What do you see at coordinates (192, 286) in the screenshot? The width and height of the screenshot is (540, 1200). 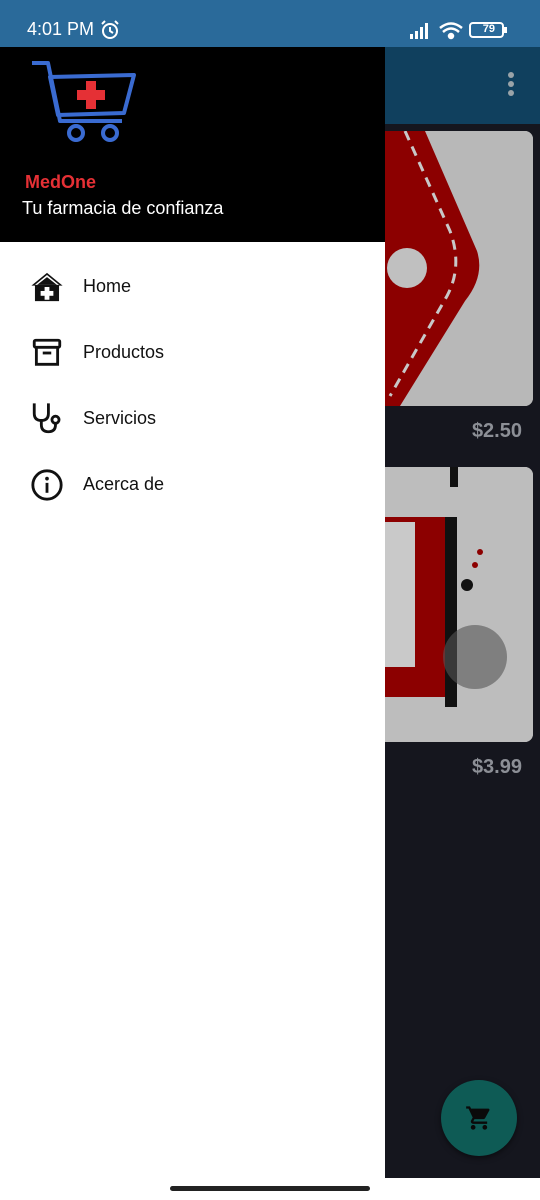 I see `drawer-item-home: Home` at bounding box center [192, 286].